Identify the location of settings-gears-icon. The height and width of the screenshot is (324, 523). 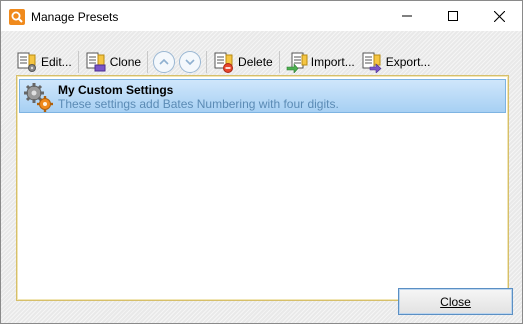
(38, 97).